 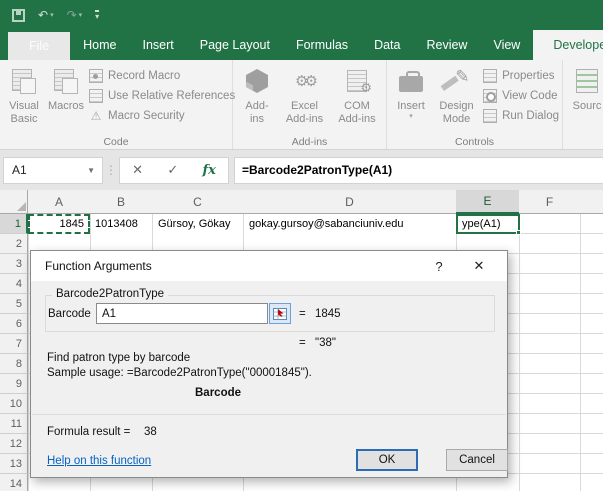 I want to click on ribbon-group-xml: Sourc, so click(x=583, y=104).